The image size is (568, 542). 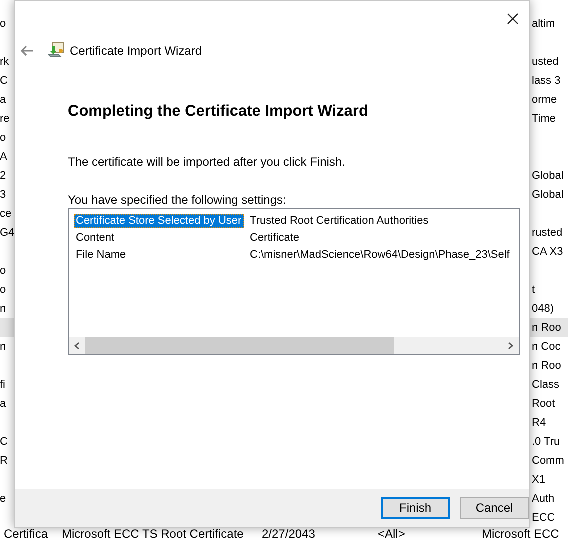 I want to click on list-cell: n Coc, so click(x=546, y=346).